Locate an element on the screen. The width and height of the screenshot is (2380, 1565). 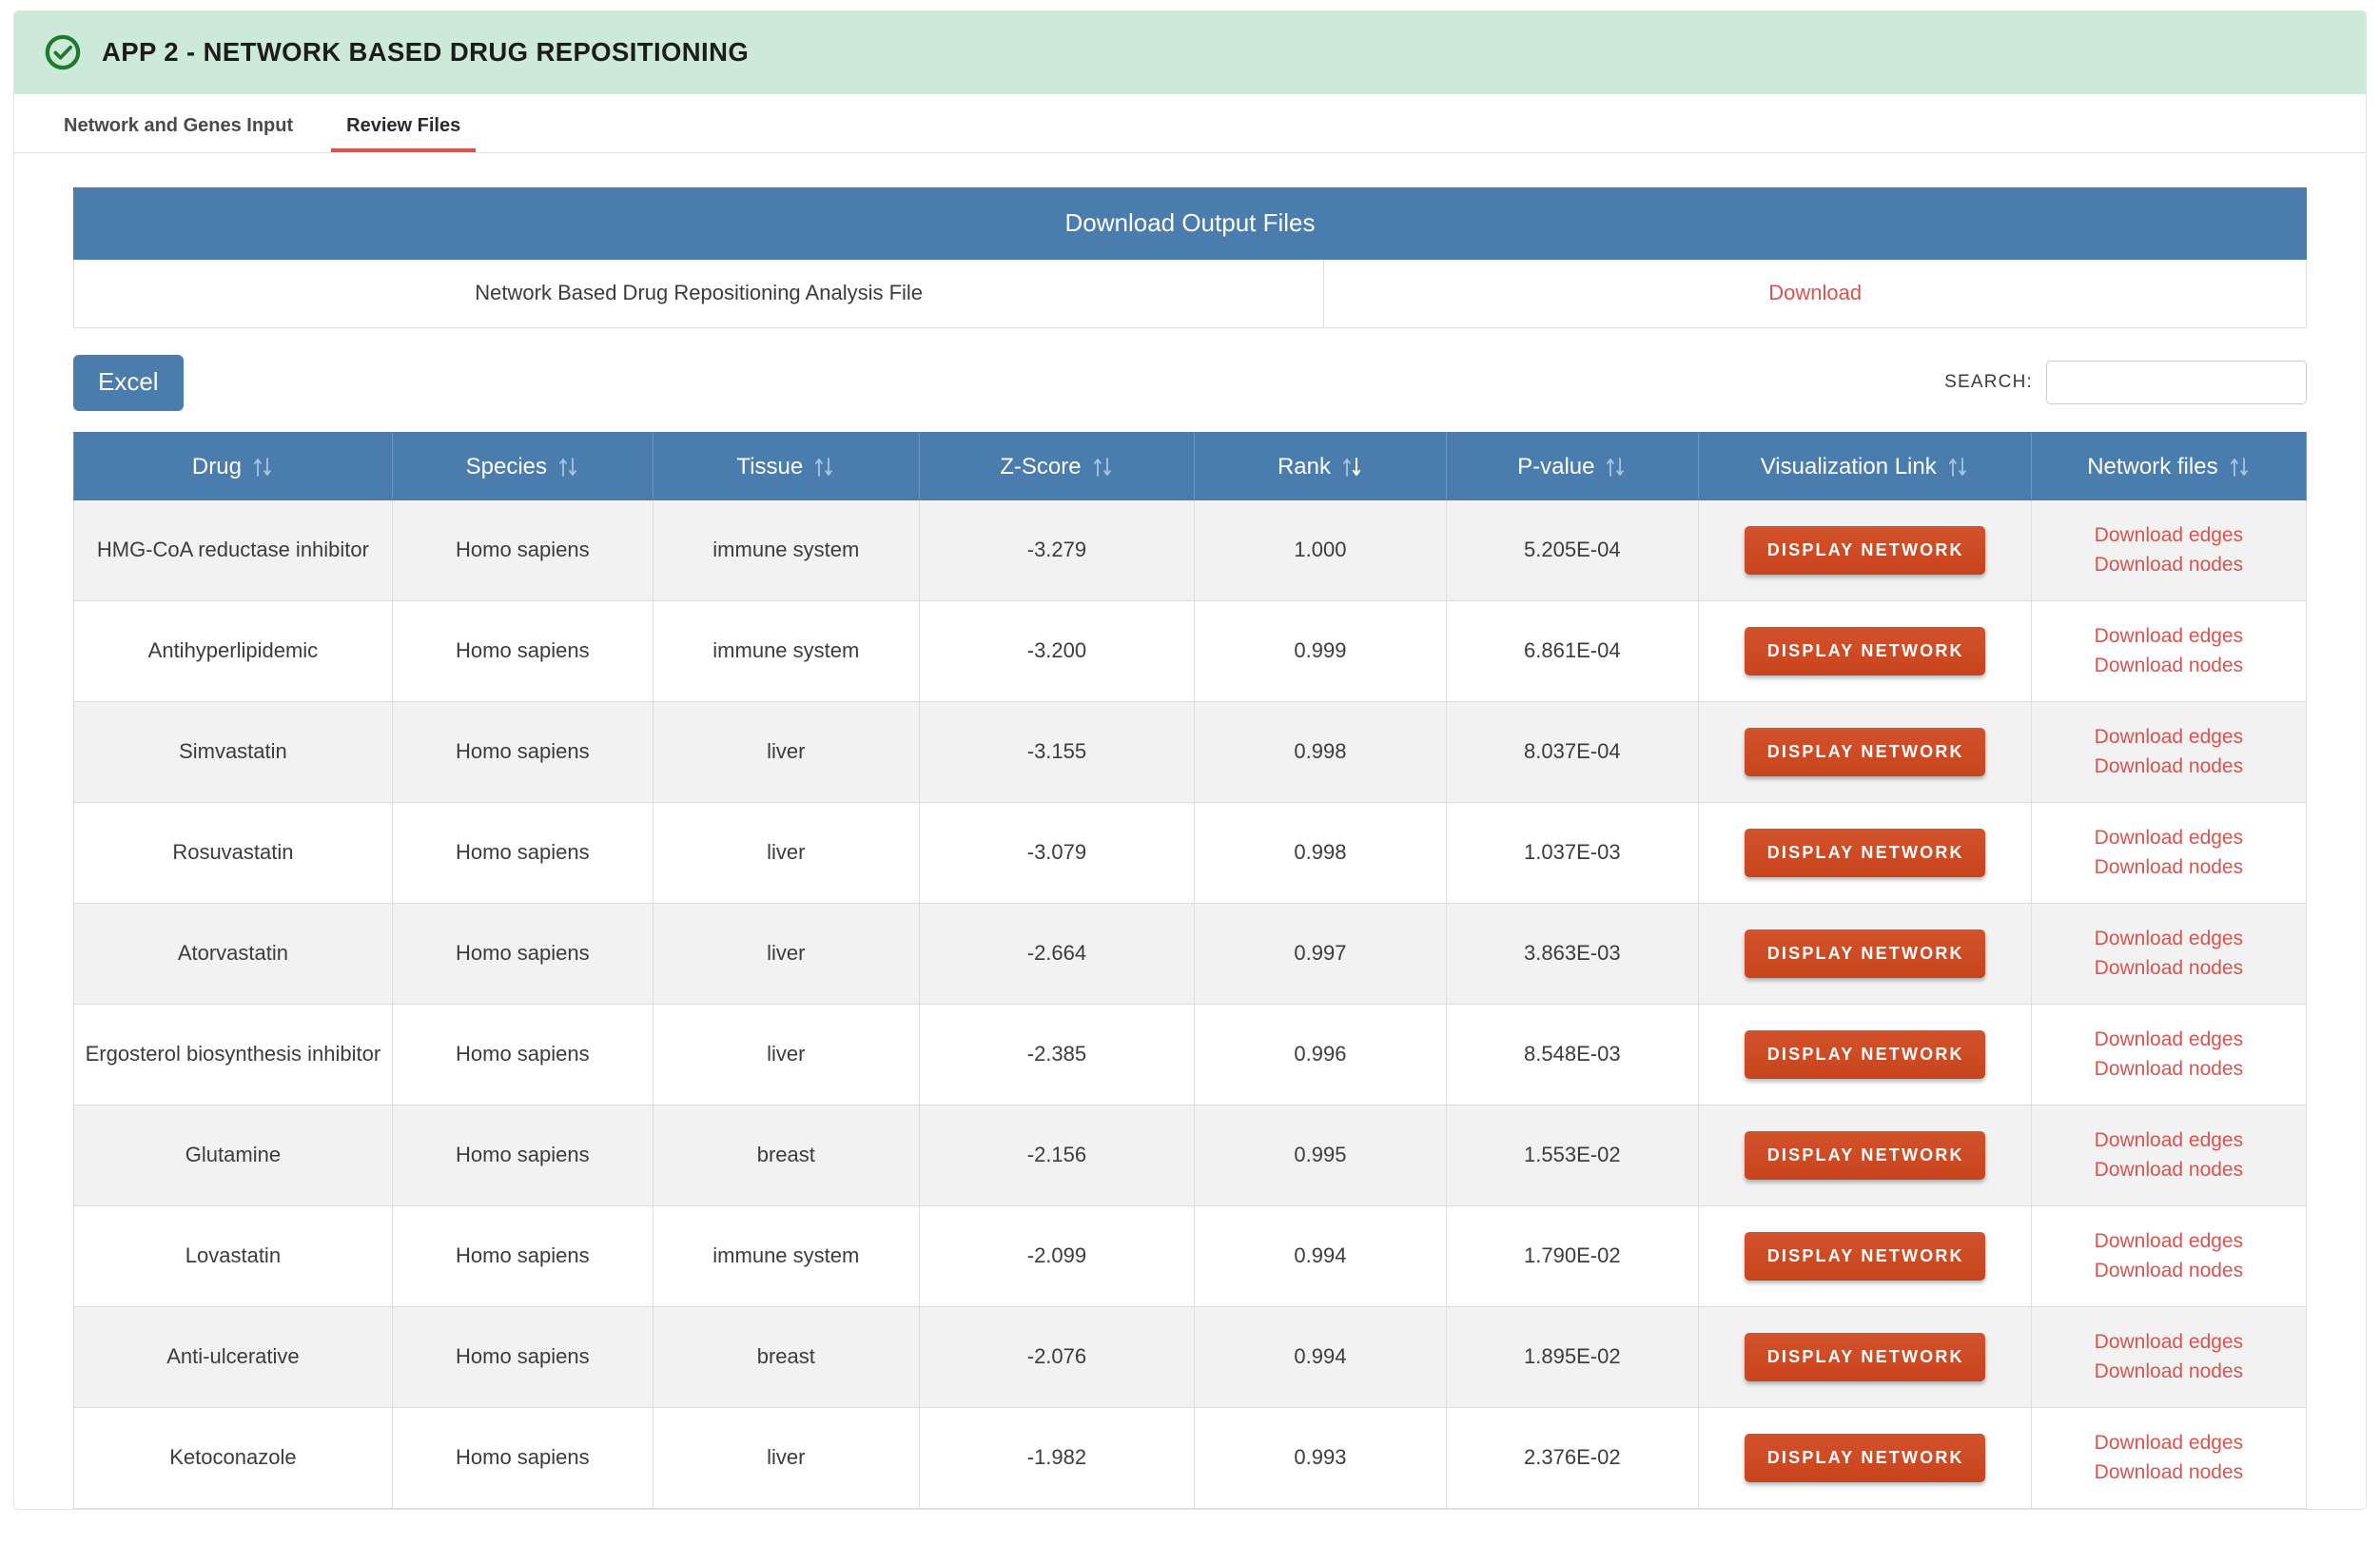
cell-zscore: -1.982 is located at coordinates (1057, 1457).